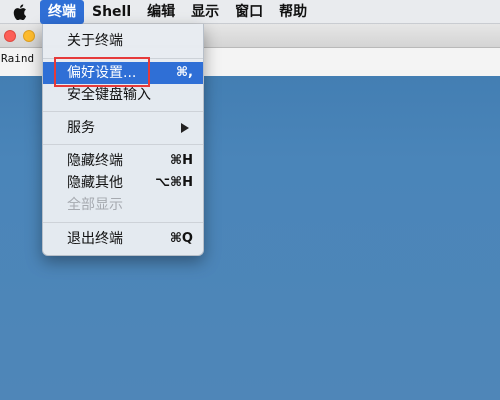 This screenshot has height=400, width=500. I want to click on menu-item-secure-keyboard: 安全键盘输入, so click(123, 95).